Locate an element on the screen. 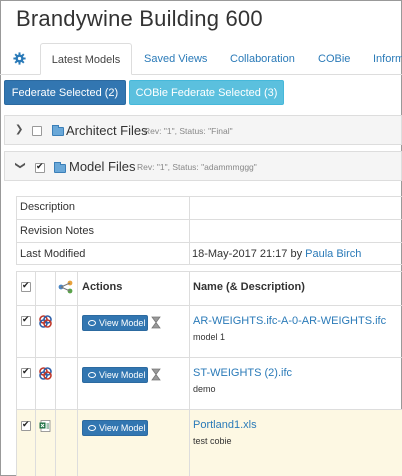  details-row-revision-notes: Revision Notes is located at coordinates (209, 230).